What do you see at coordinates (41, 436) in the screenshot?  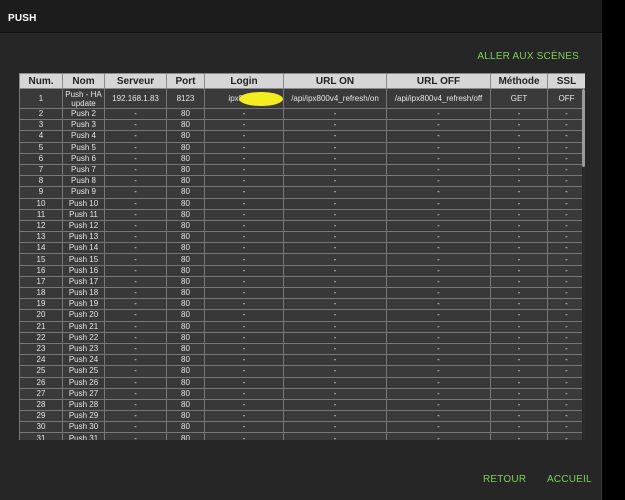 I see `cell-num: 31` at bounding box center [41, 436].